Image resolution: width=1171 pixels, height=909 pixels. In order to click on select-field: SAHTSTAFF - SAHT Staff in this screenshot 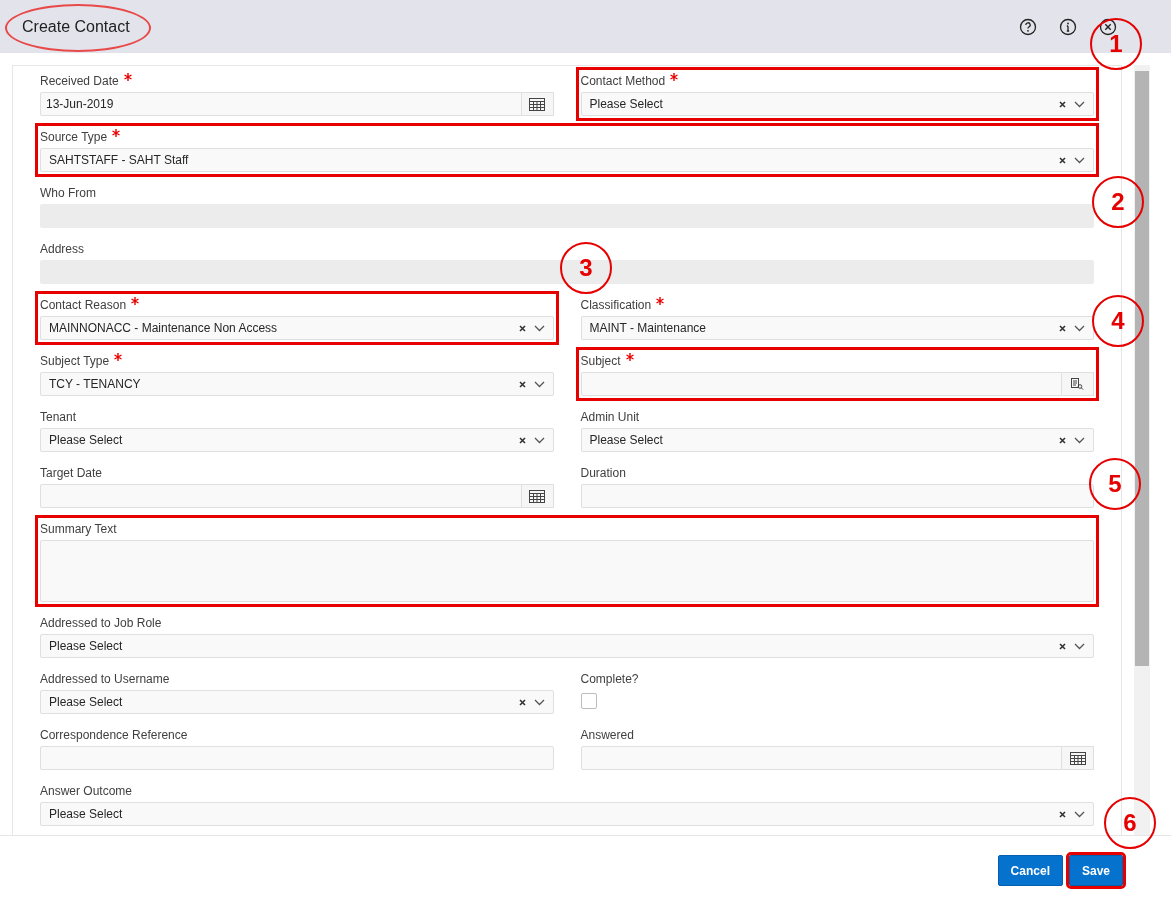, I will do `click(567, 160)`.